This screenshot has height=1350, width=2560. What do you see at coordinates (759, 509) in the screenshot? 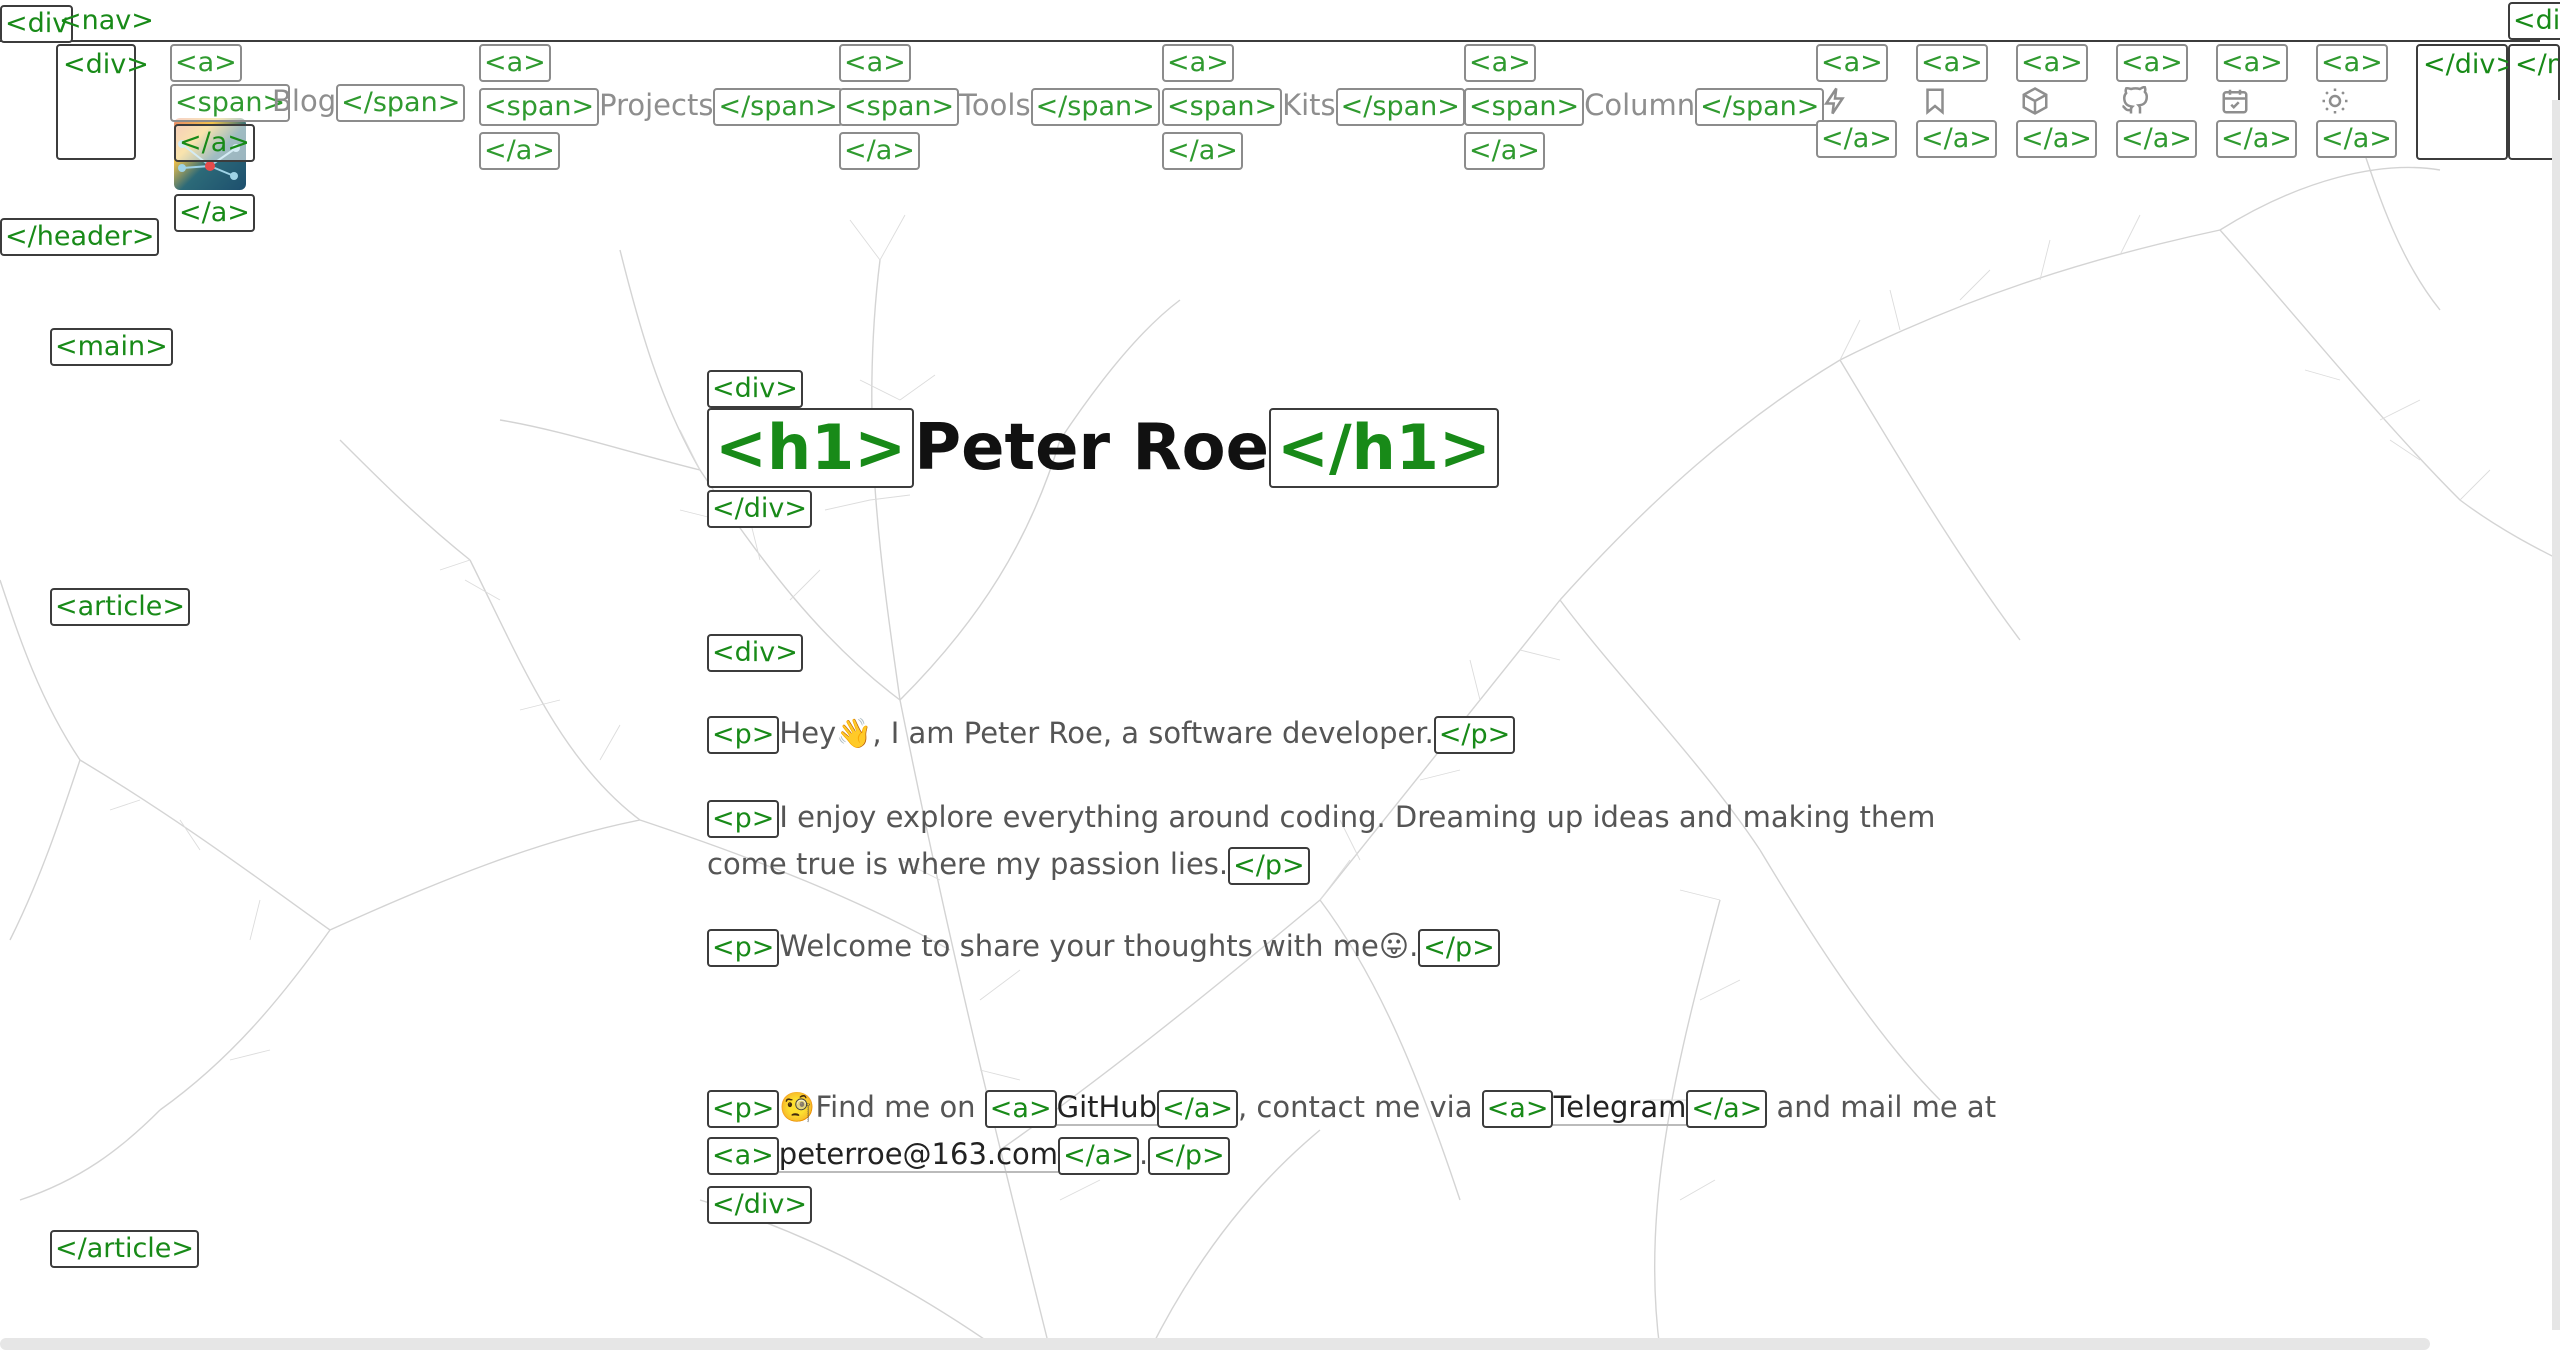
I see `title-div-close-tag: </div>` at bounding box center [759, 509].